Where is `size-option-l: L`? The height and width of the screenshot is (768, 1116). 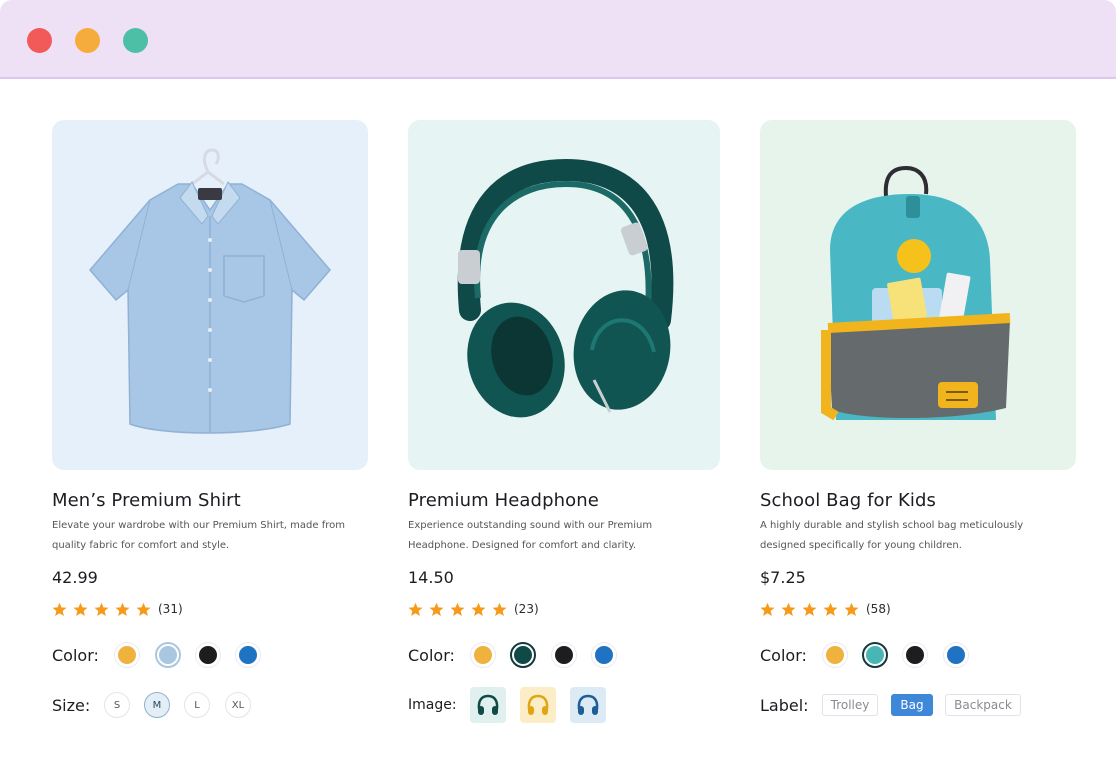 size-option-l: L is located at coordinates (197, 705).